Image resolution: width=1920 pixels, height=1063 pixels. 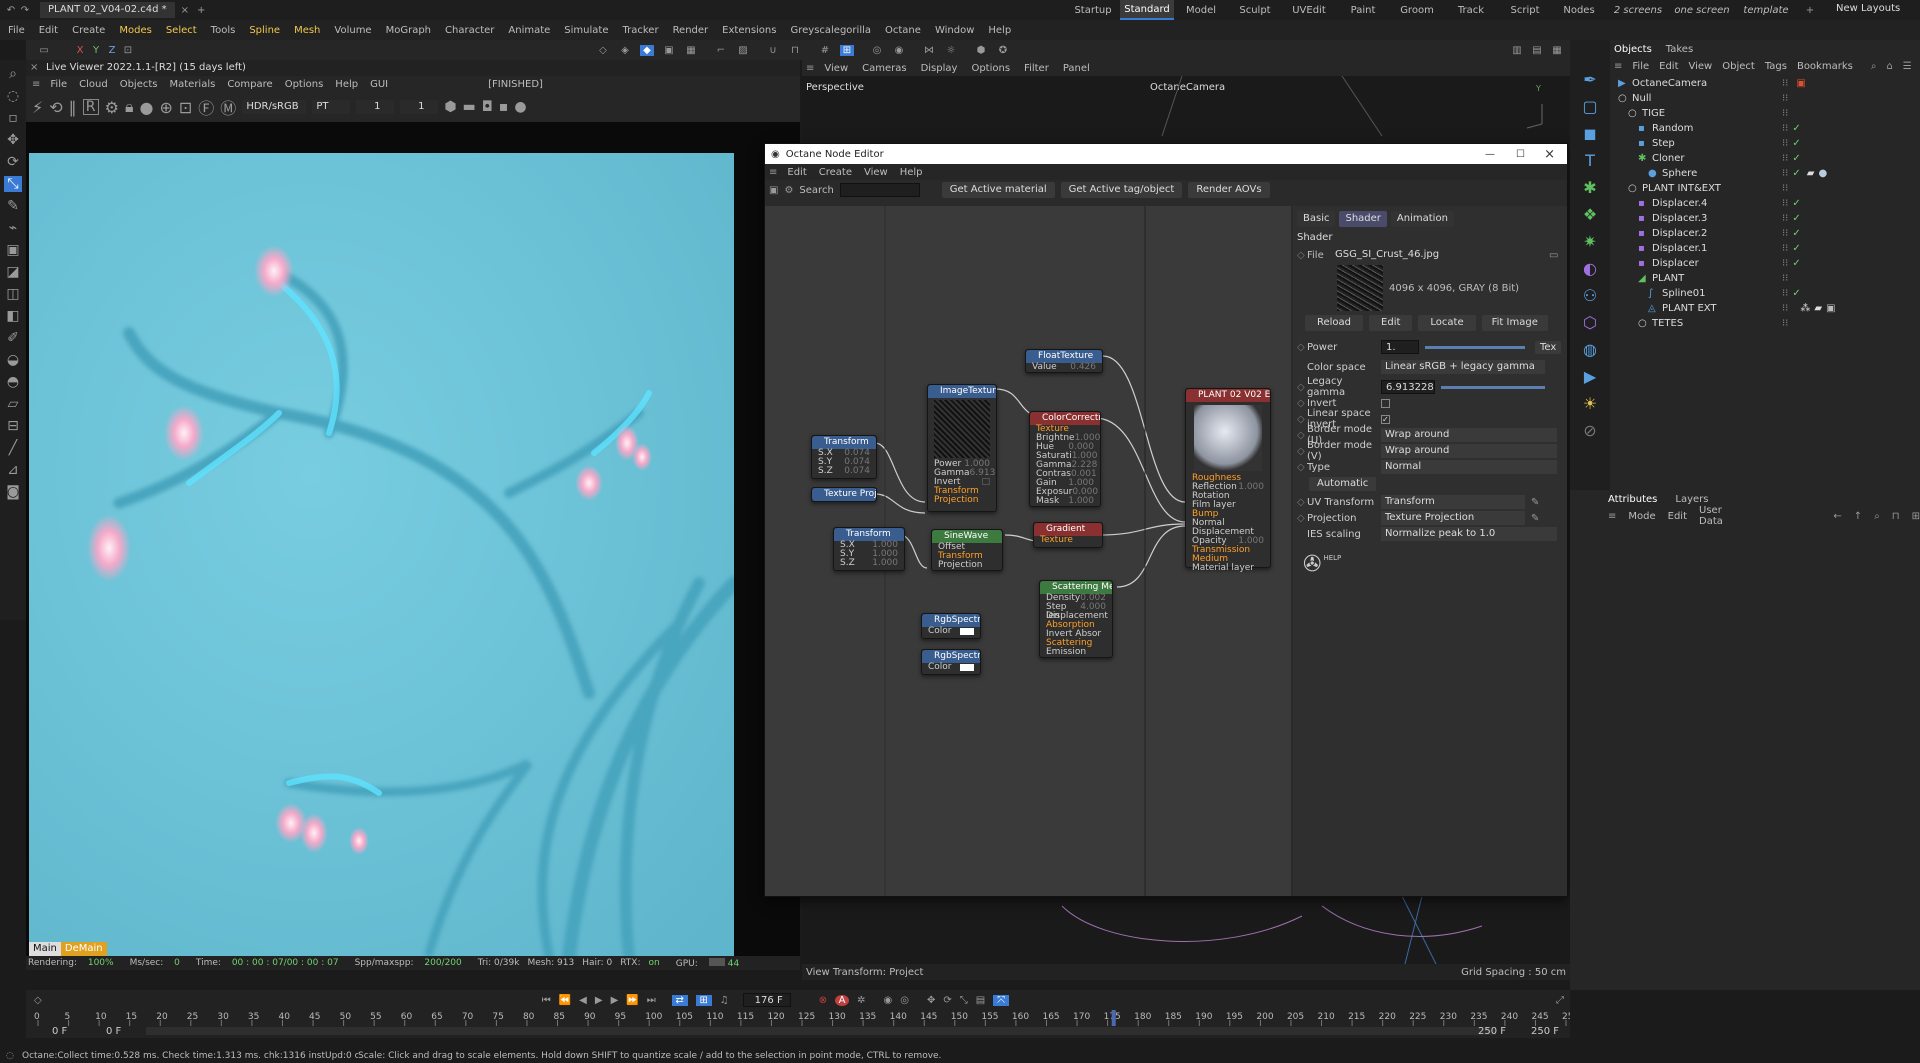 I want to click on file-tab: PLANT 02_V04-02.c4d *, so click(x=107, y=10).